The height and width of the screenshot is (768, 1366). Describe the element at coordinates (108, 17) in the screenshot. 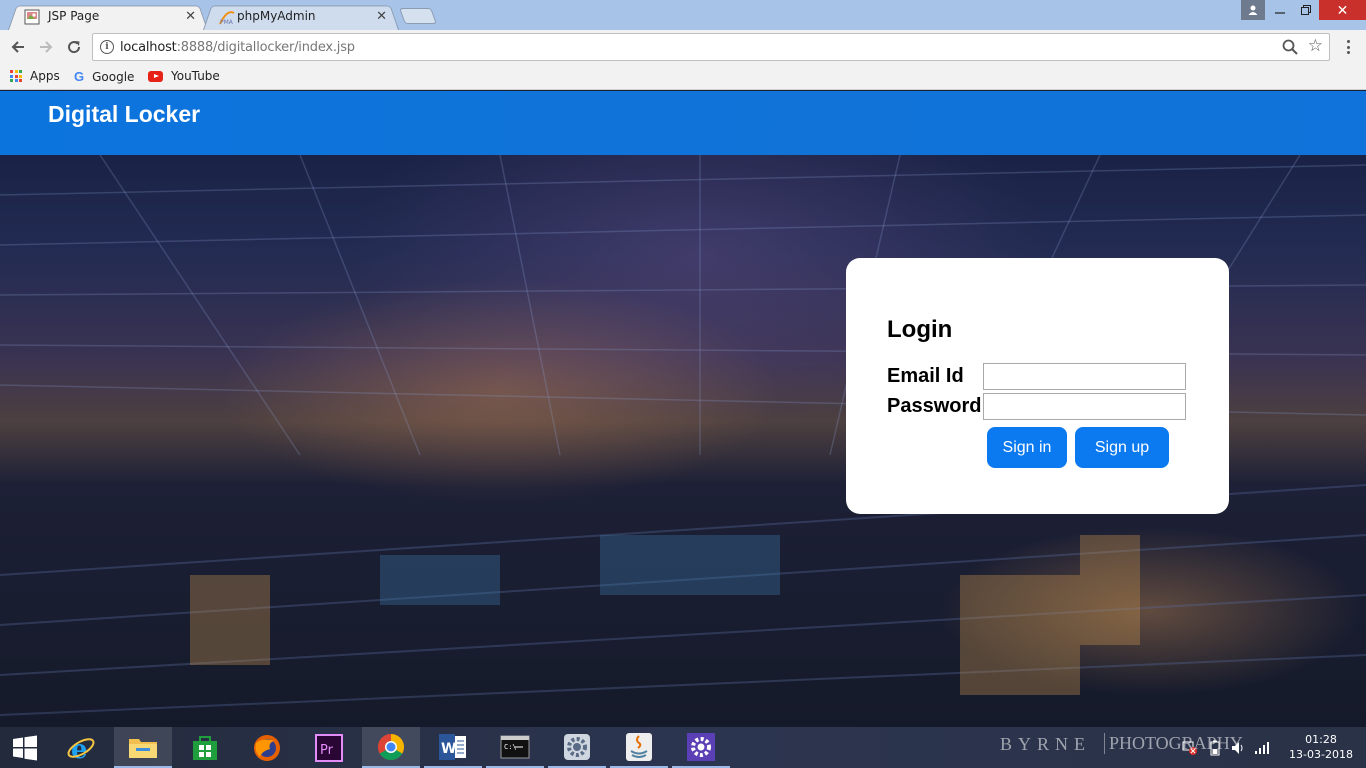

I see `tab-jsp-page: JSP Page ✕` at that location.